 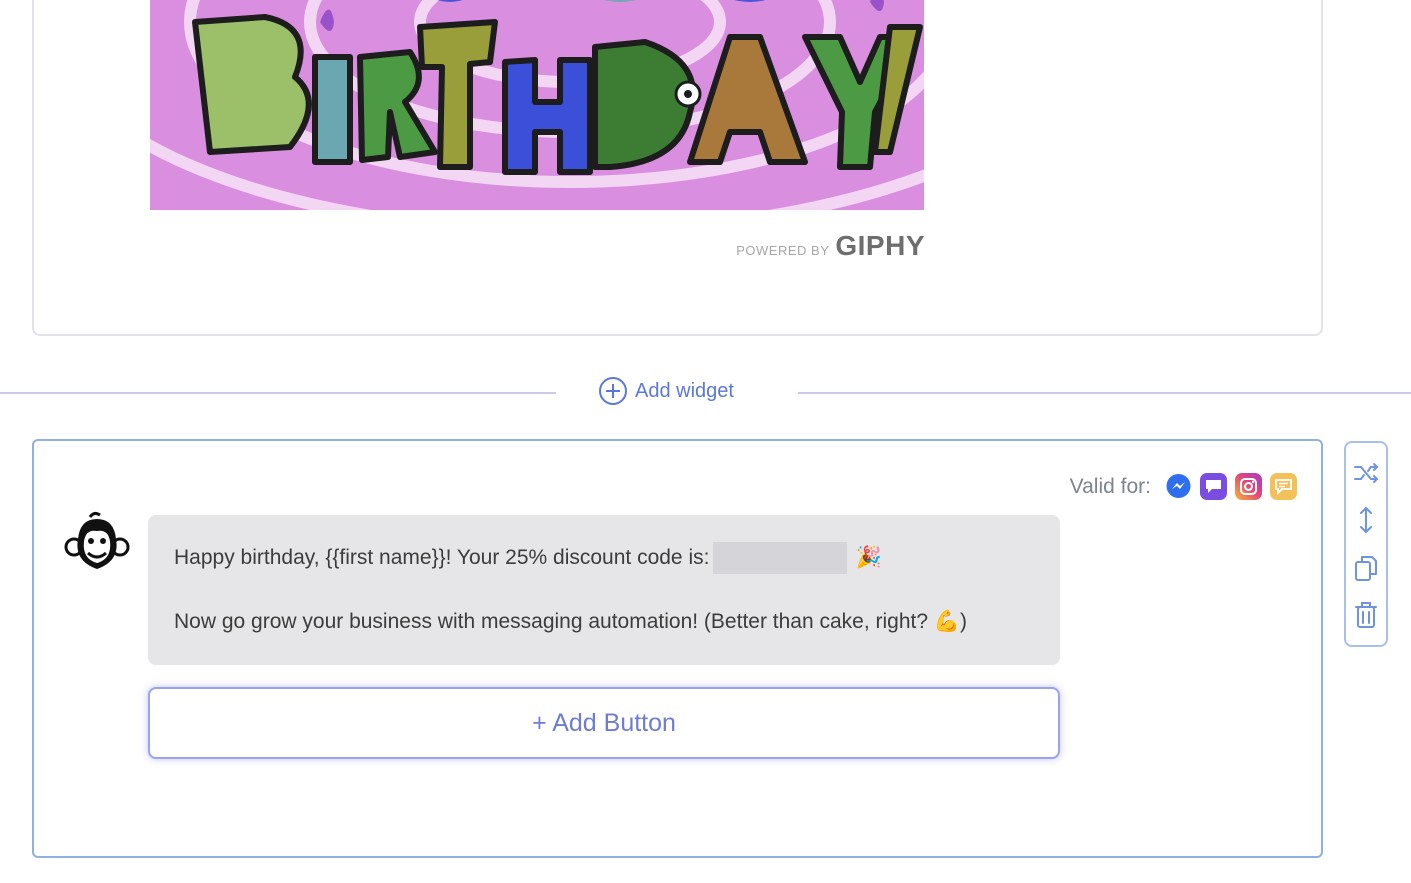 I want to click on divider-left, so click(x=278, y=393).